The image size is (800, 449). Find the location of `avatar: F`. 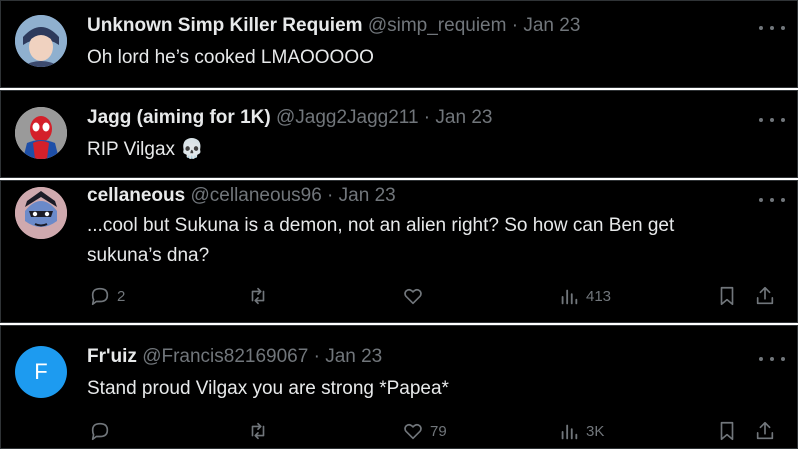

avatar: F is located at coordinates (41, 372).